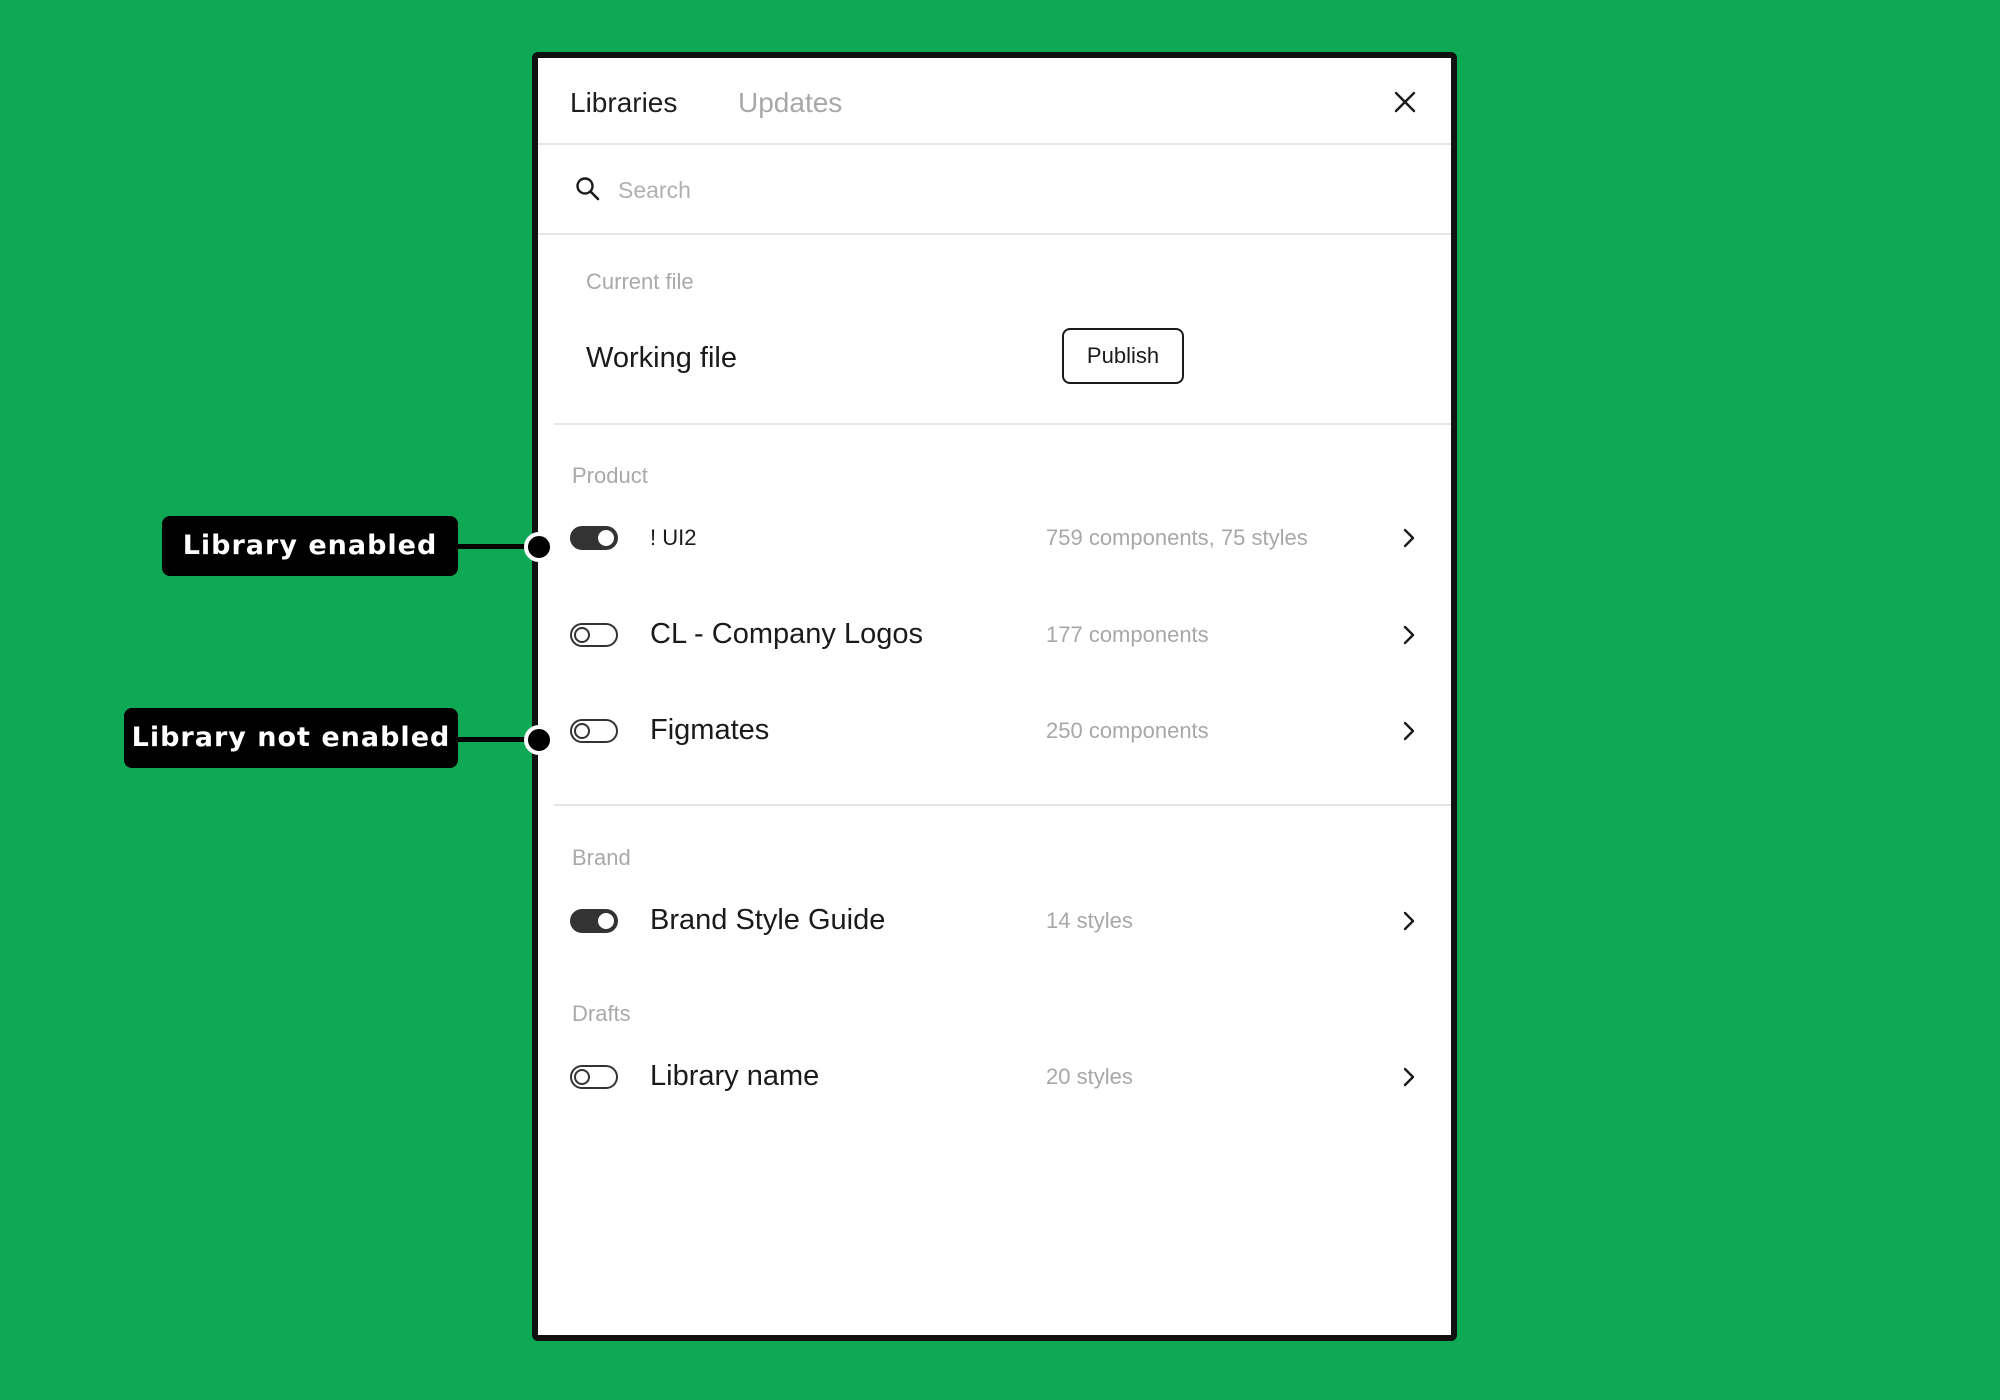  What do you see at coordinates (601, 857) in the screenshot?
I see `section-label-brand: Brand` at bounding box center [601, 857].